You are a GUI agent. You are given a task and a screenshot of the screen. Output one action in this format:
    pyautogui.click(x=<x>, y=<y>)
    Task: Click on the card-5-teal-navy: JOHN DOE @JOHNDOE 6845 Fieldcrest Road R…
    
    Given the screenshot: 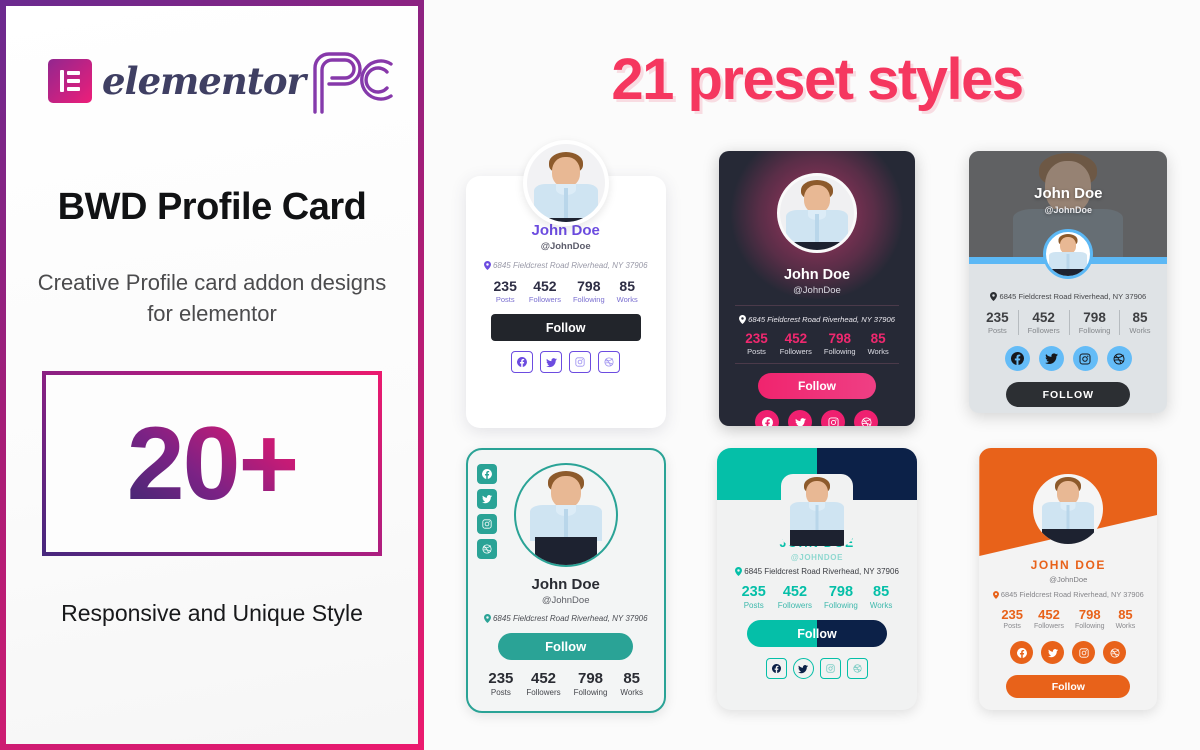 What is the action you would take?
    pyautogui.click(x=816, y=579)
    